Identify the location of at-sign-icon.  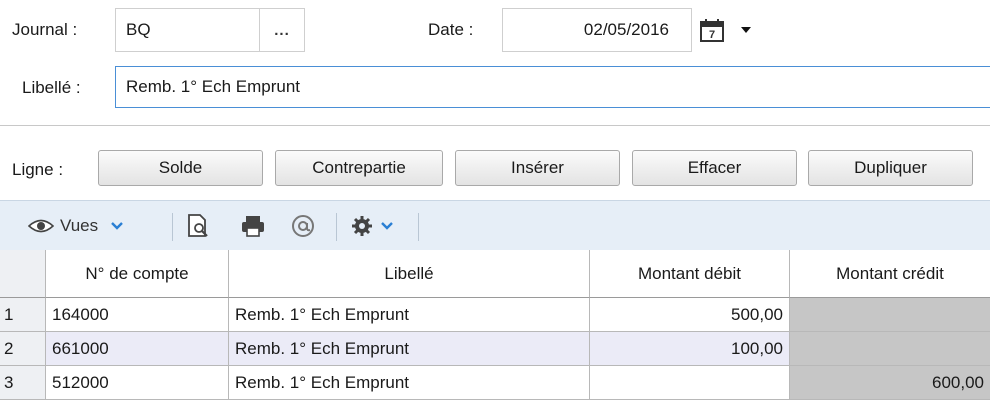
(303, 226).